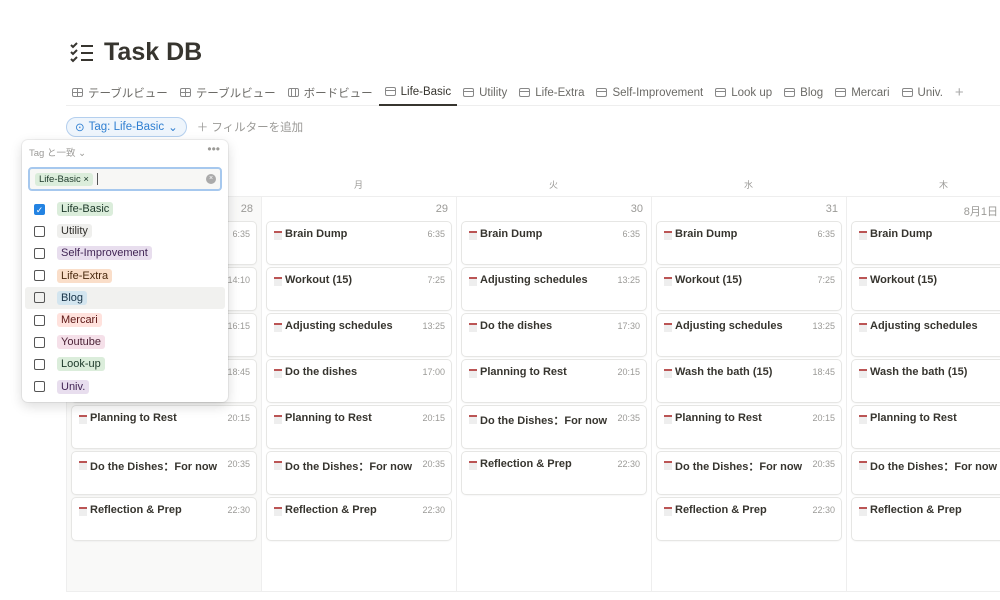  I want to click on tag-option: Univ., so click(125, 387).